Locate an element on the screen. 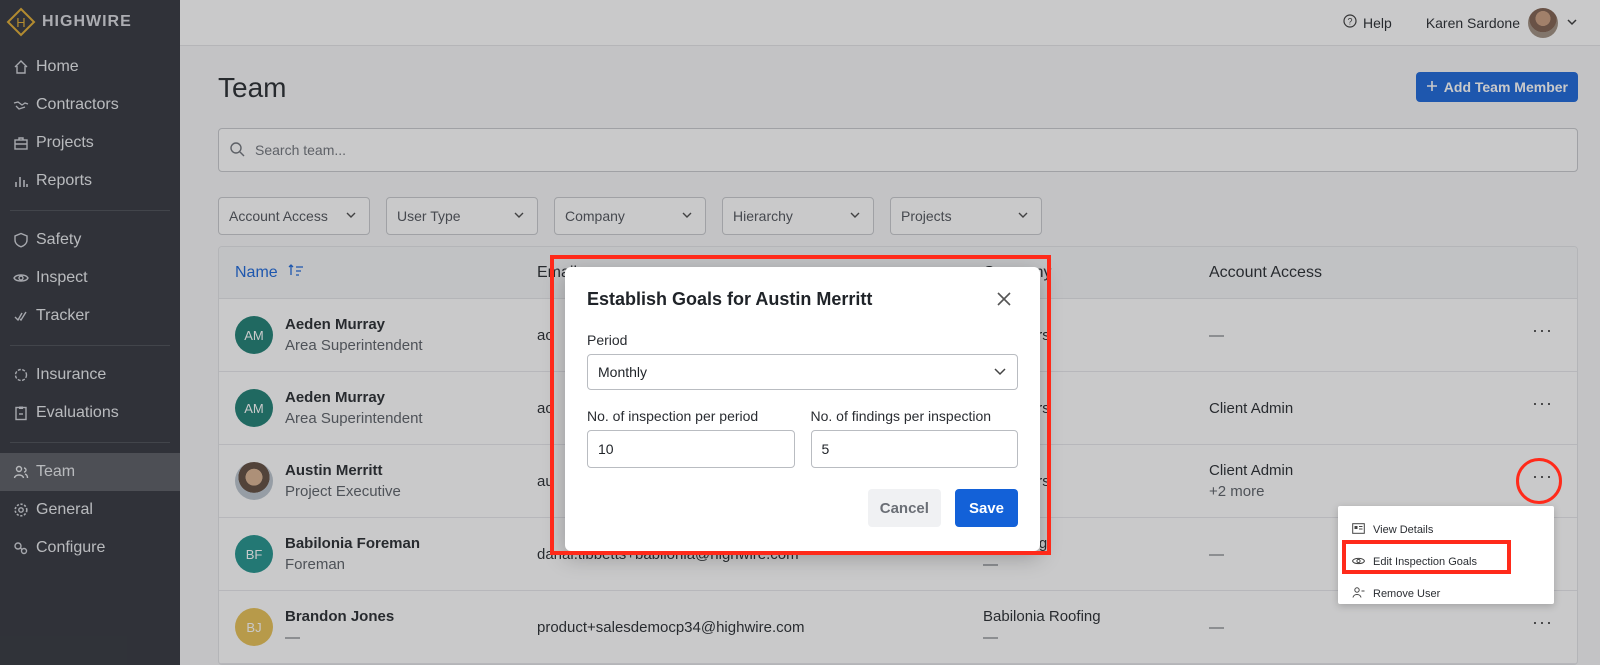 Image resolution: width=1600 pixels, height=665 pixels. user-remove-icon is located at coordinates (1358, 594).